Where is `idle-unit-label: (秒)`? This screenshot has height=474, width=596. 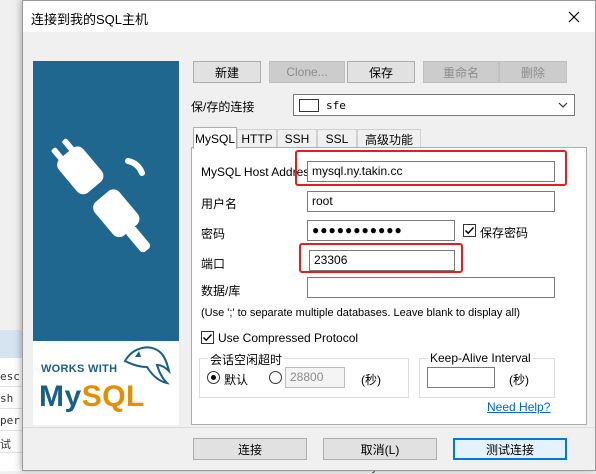 idle-unit-label: (秒) is located at coordinates (371, 380).